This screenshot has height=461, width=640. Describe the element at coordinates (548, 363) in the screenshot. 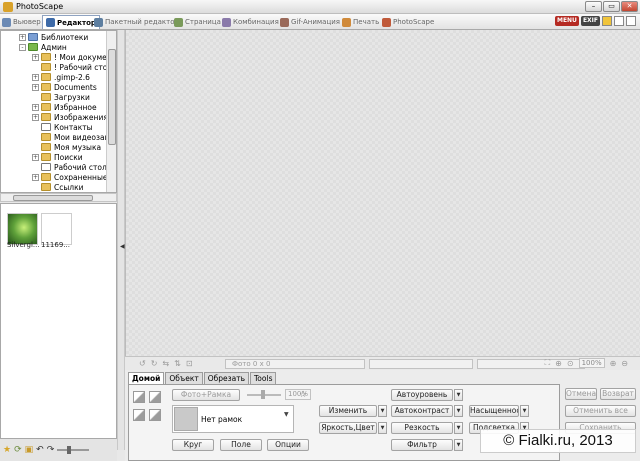

I see `fit-window-icon: ⛶` at that location.